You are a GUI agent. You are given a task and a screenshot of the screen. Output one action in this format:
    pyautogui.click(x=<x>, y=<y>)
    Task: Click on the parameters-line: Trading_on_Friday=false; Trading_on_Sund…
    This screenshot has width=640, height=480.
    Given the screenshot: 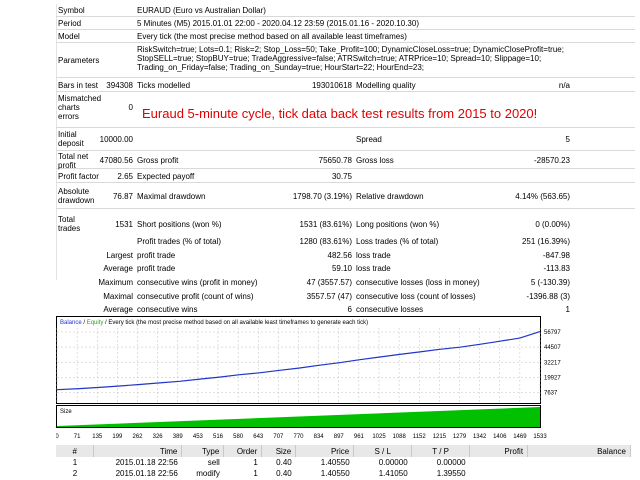 What is the action you would take?
    pyautogui.click(x=280, y=67)
    